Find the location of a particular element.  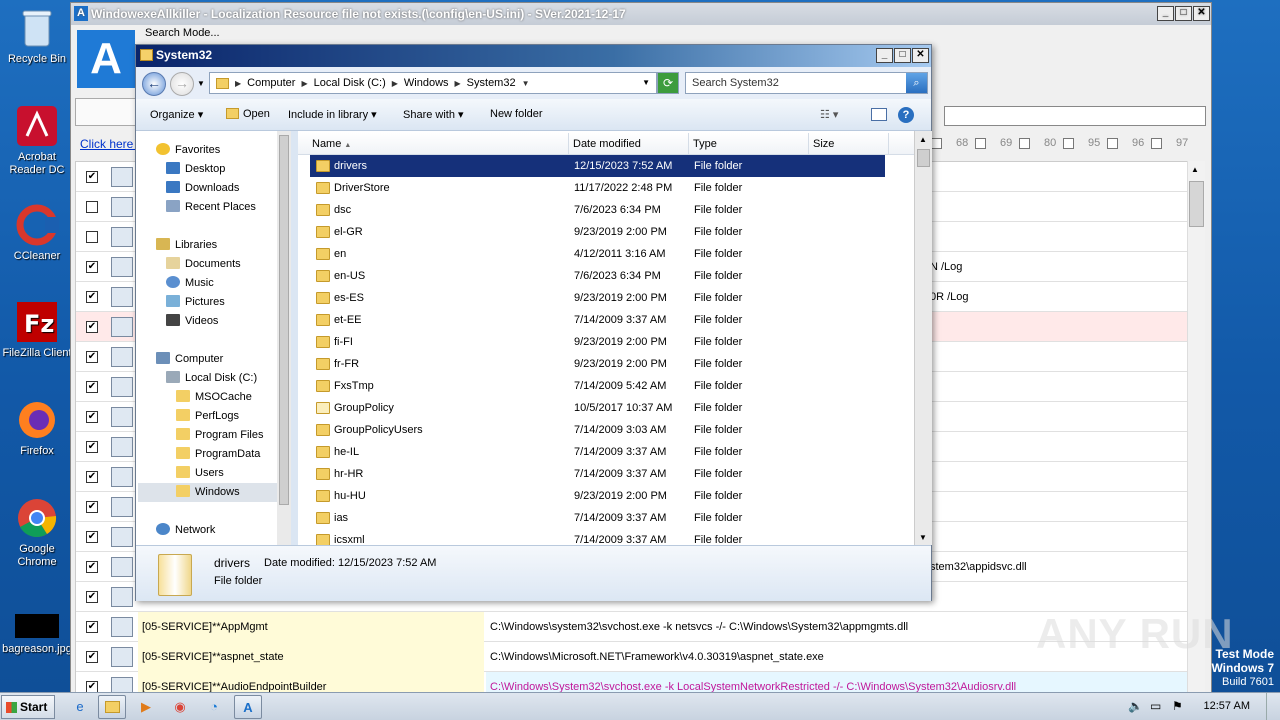

file-row: hr-HR 7/14/2009 3:37 AM File folder is located at coordinates (598, 474).